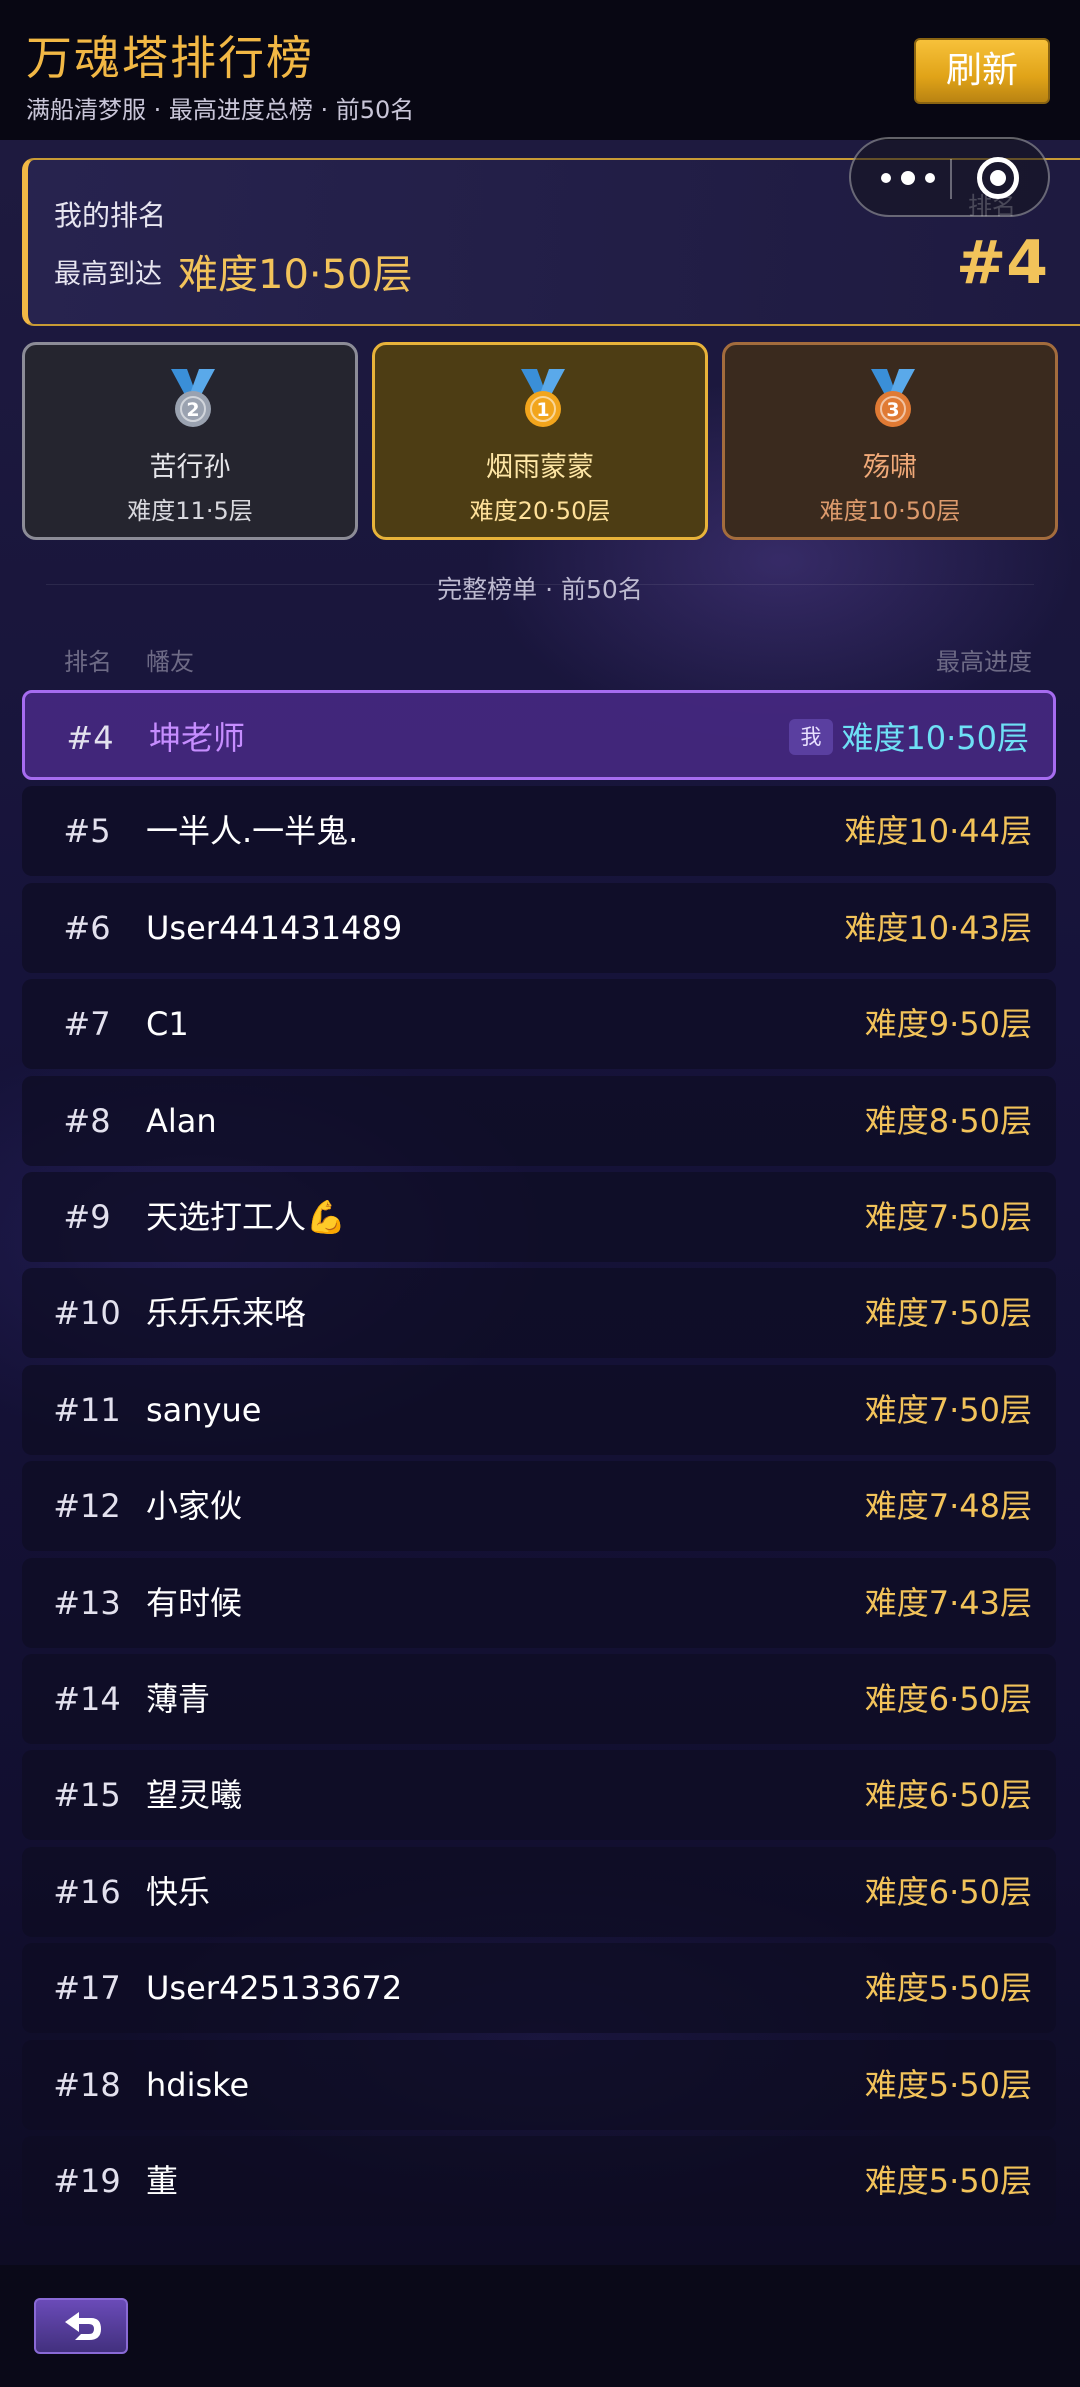 Image resolution: width=1080 pixels, height=2387 pixels. What do you see at coordinates (539, 735) in the screenshot?
I see `table-row-me: #4 坤老师 我难度10·50层` at bounding box center [539, 735].